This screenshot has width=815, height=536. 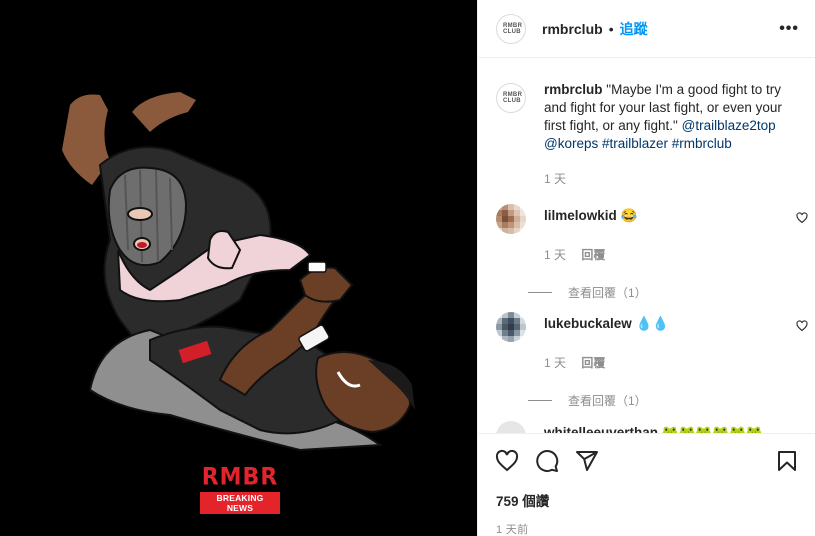 I want to click on username-link: rmbrclub, so click(x=572, y=29).